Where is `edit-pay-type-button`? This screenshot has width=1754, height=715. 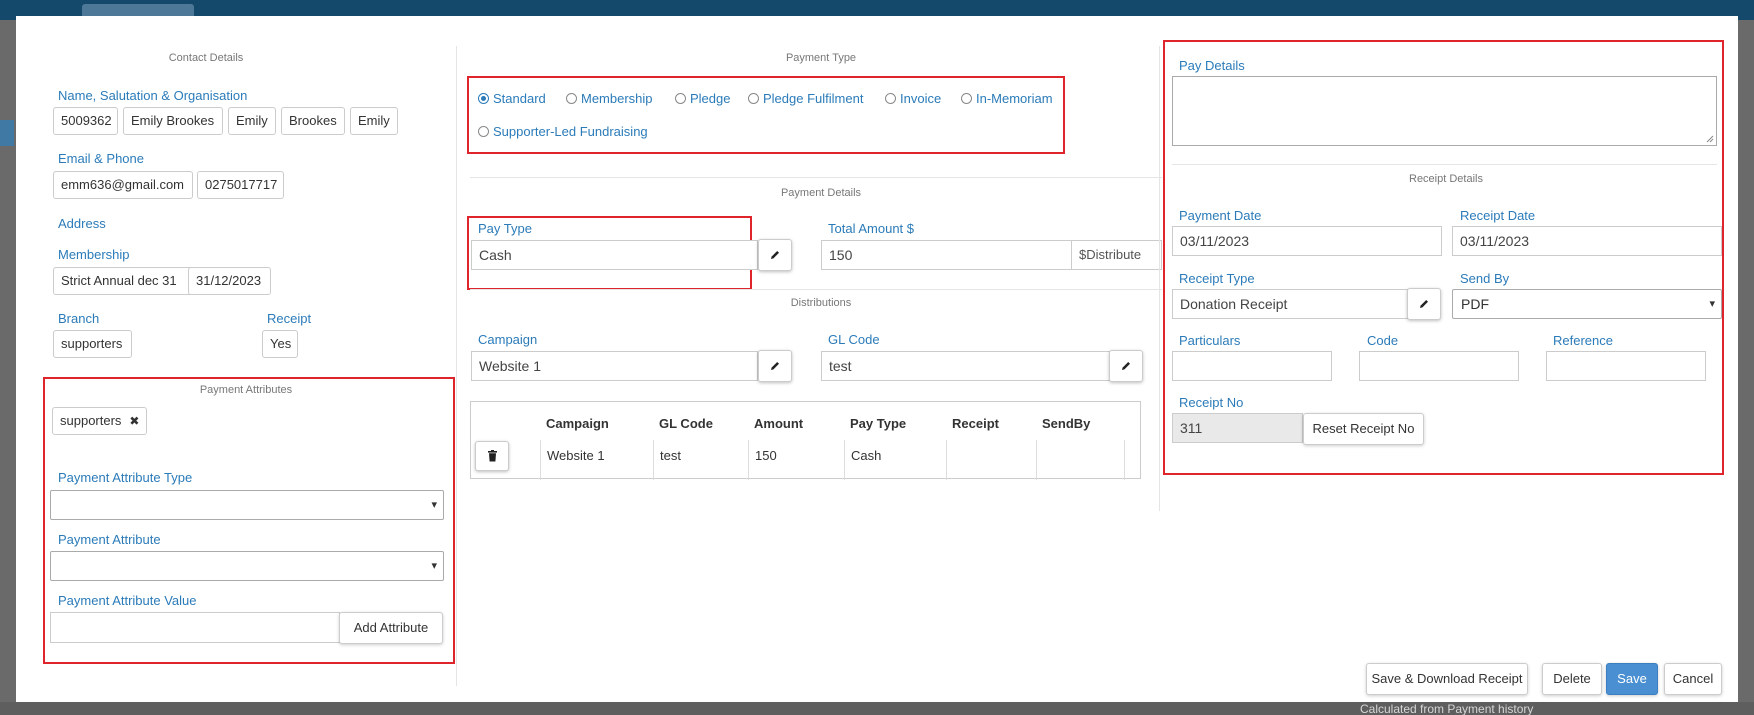
edit-pay-type-button is located at coordinates (775, 255).